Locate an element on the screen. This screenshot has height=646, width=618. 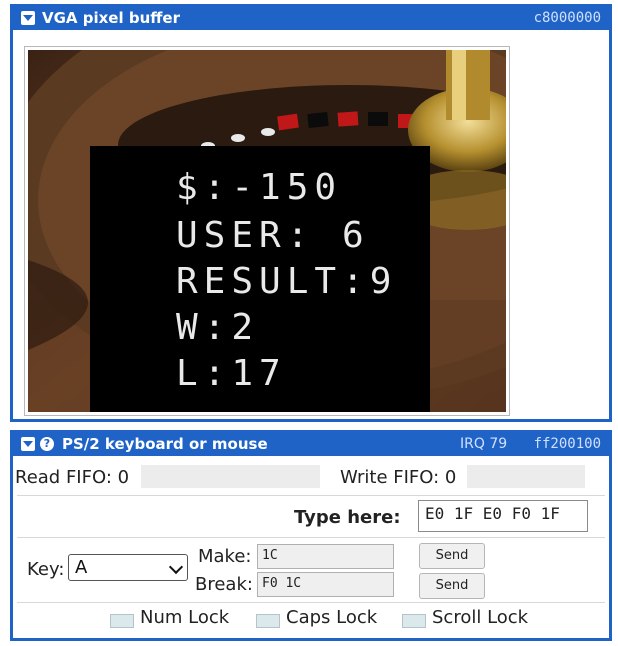
write-fifo-label: Write FIFO: 0 is located at coordinates (398, 477).